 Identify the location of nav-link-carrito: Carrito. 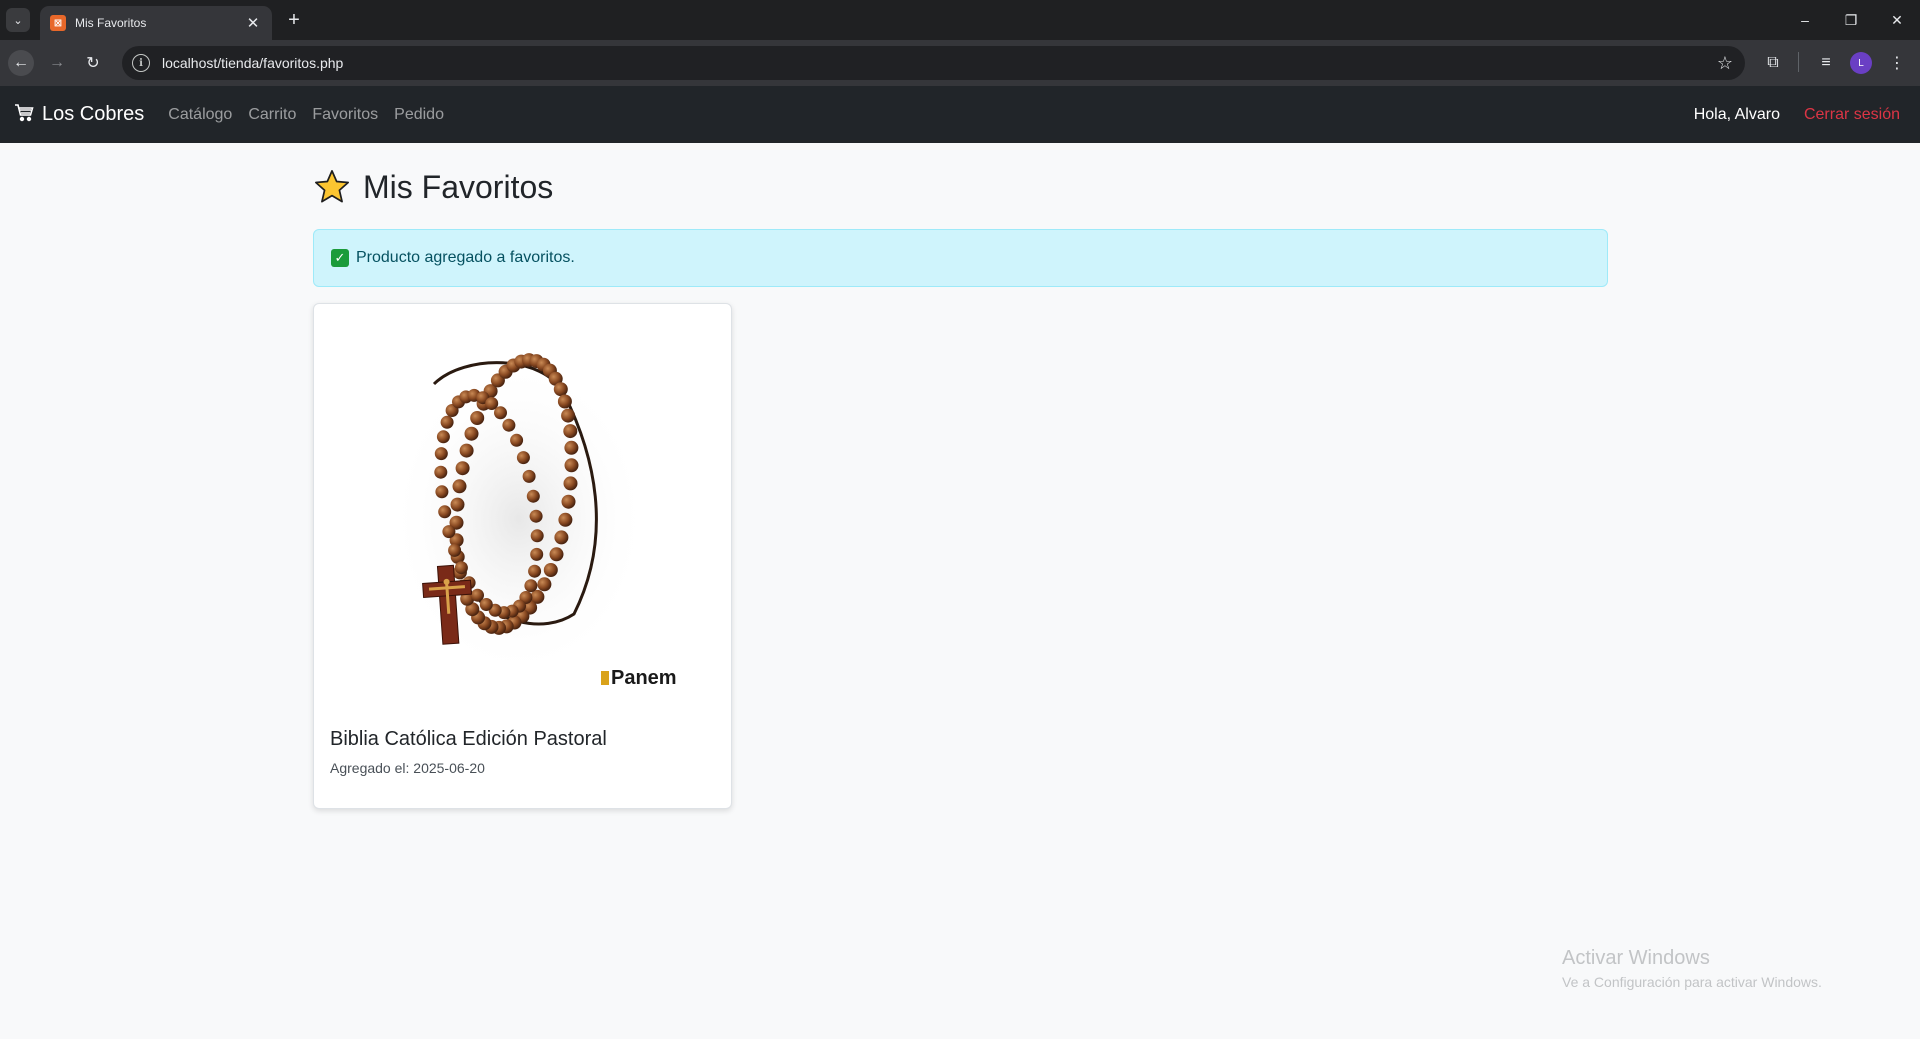
(272, 115).